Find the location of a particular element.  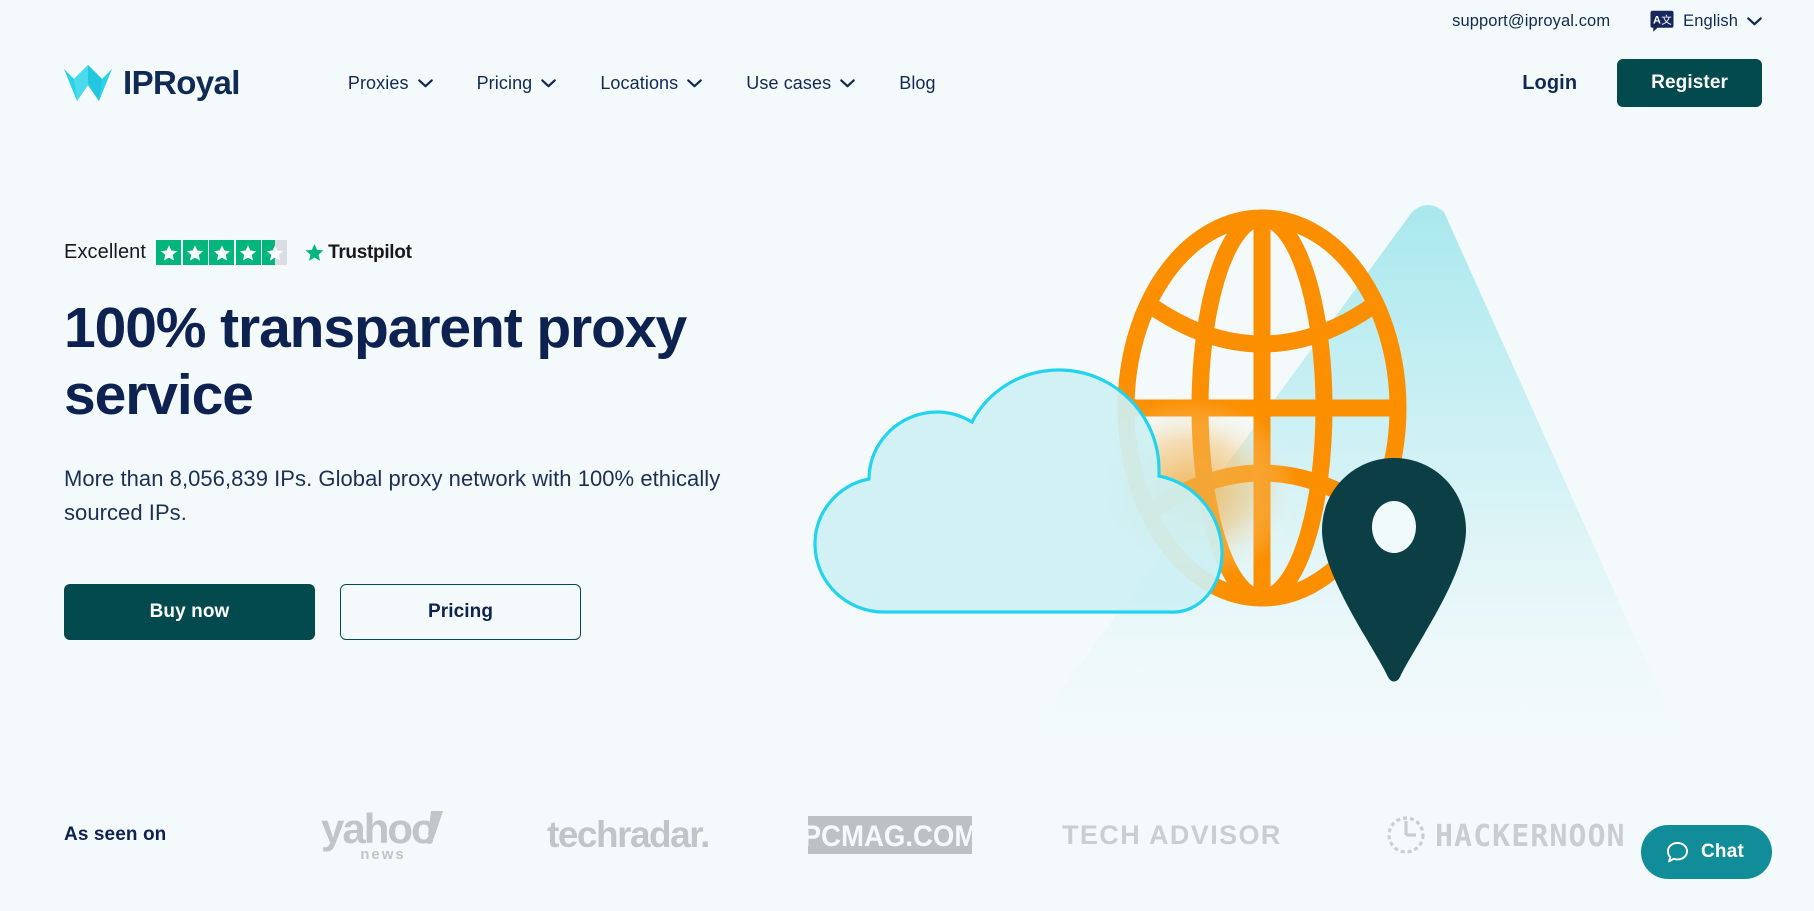

chat-widget-button: Chat is located at coordinates (1706, 852).